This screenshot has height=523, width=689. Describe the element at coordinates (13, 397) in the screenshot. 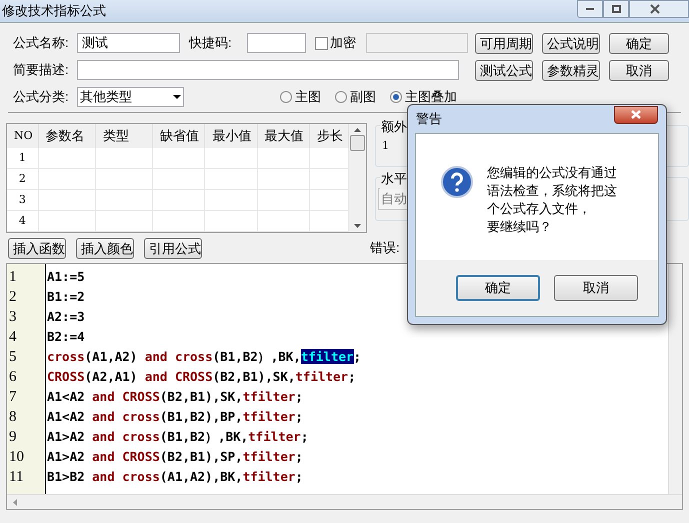

I see `line-number: 7` at that location.